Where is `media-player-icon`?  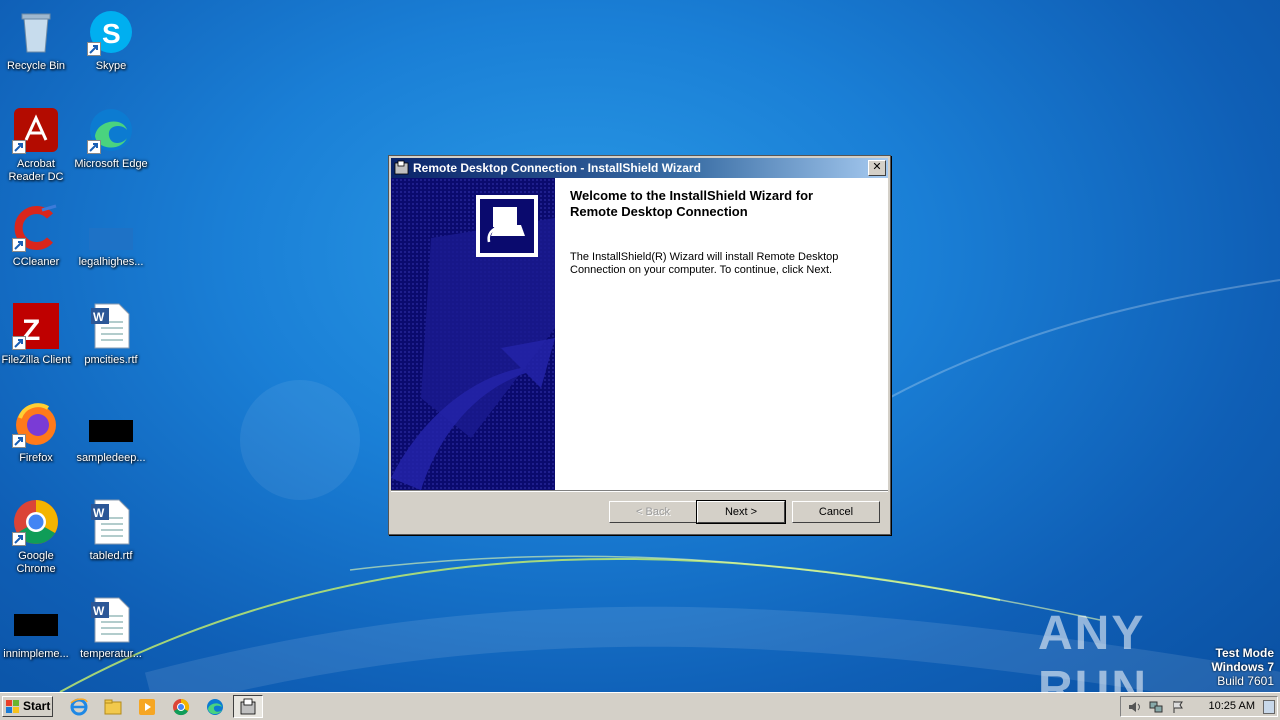 media-player-icon is located at coordinates (147, 707).